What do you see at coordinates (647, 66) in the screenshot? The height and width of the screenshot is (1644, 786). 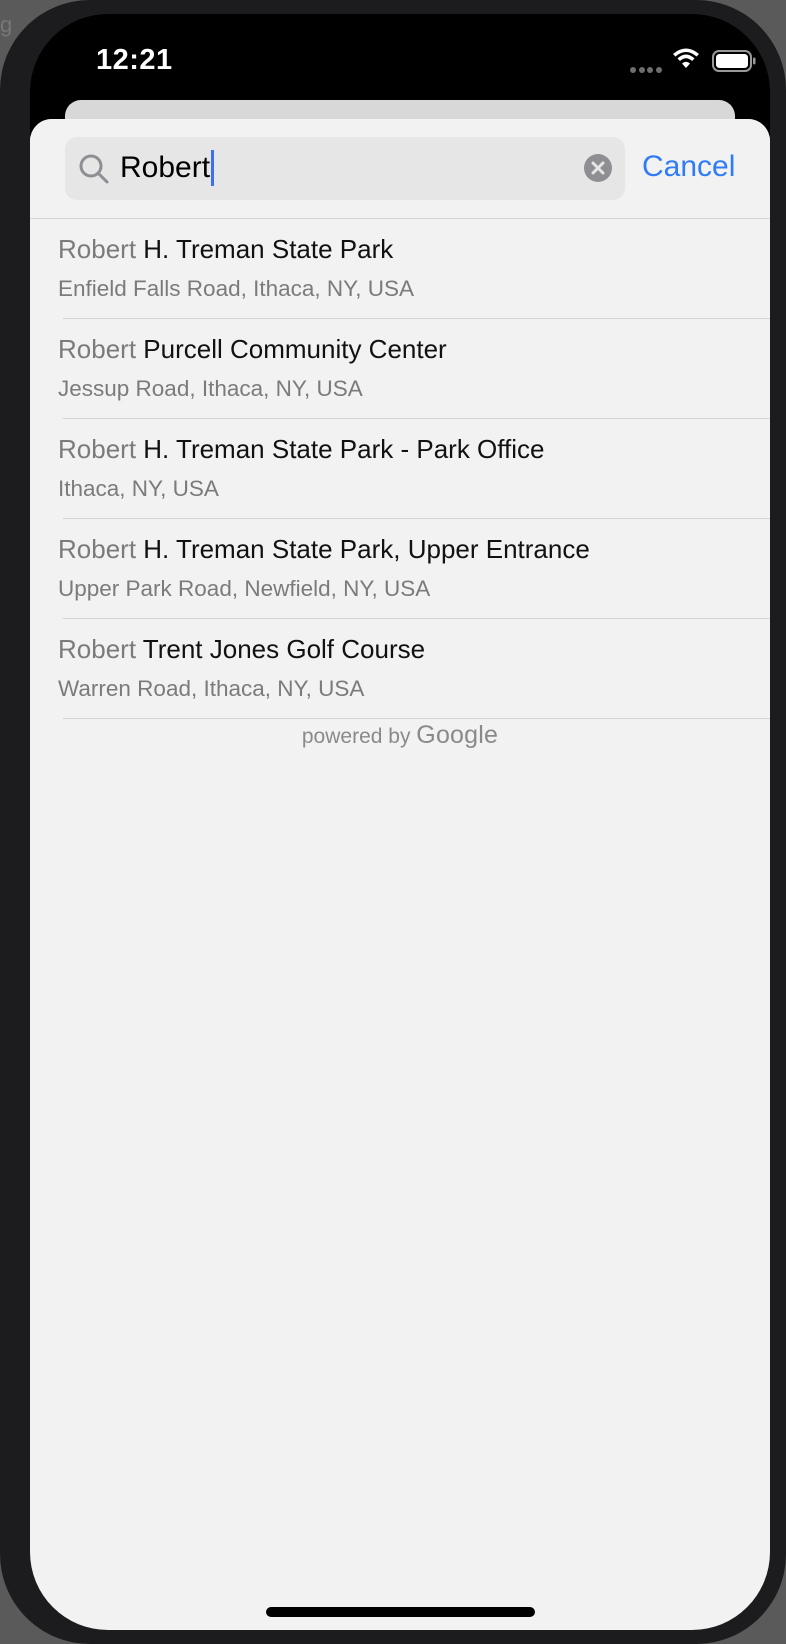 I see `cellular-dots-icon` at bounding box center [647, 66].